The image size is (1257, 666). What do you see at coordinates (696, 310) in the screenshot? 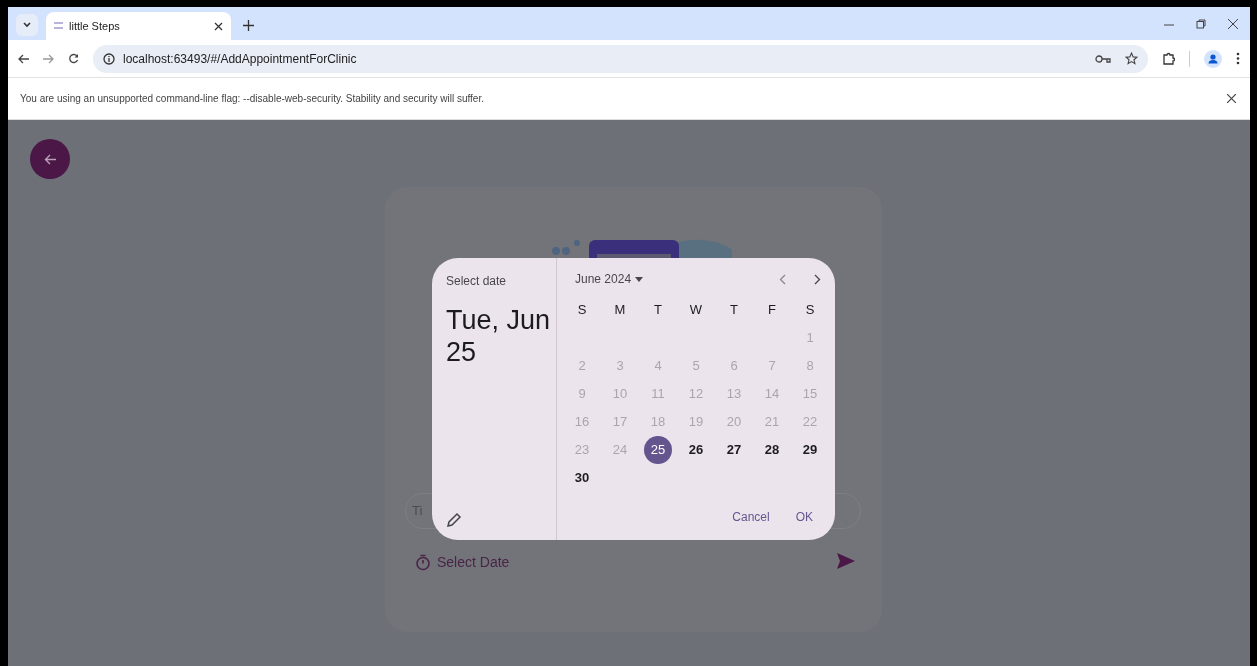
I see `weekday-label: W` at bounding box center [696, 310].